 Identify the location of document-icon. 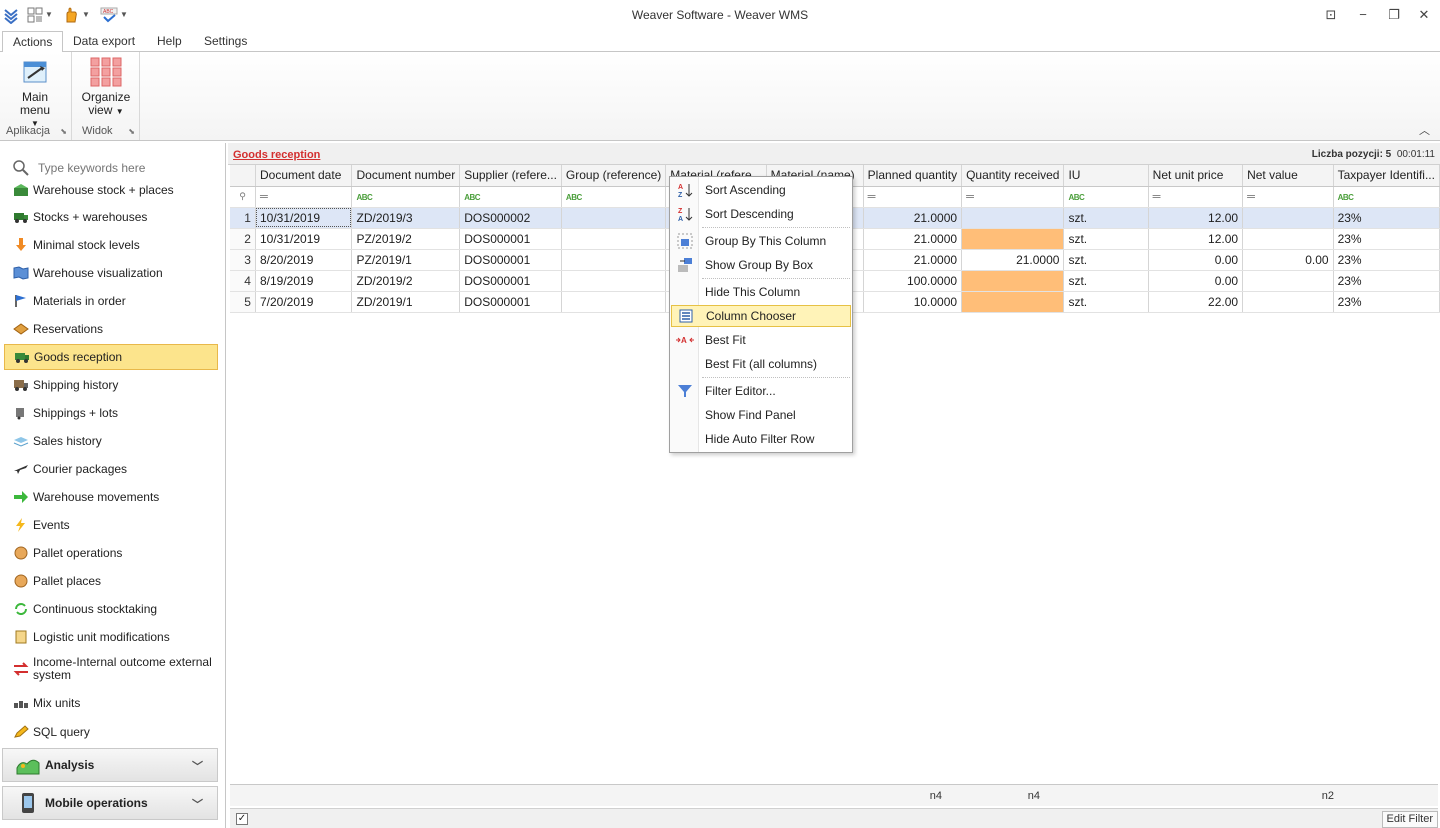
(21, 637).